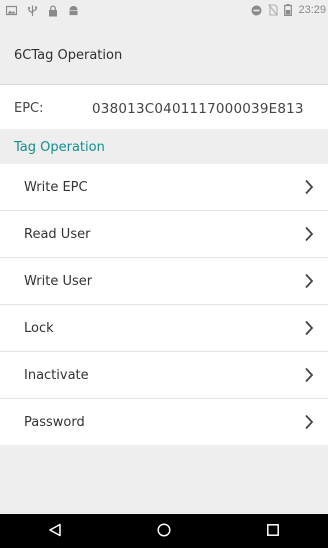 The image size is (328, 548). What do you see at coordinates (32, 11) in the screenshot?
I see `usb-icon` at bounding box center [32, 11].